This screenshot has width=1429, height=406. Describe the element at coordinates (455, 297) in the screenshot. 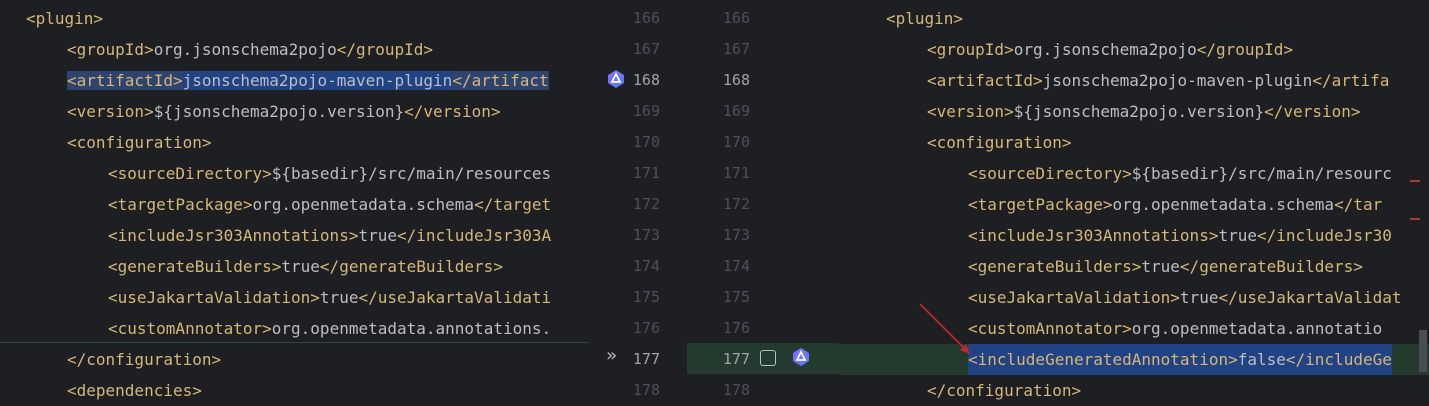

I see `xml-tag: </useJakartaValidati` at that location.